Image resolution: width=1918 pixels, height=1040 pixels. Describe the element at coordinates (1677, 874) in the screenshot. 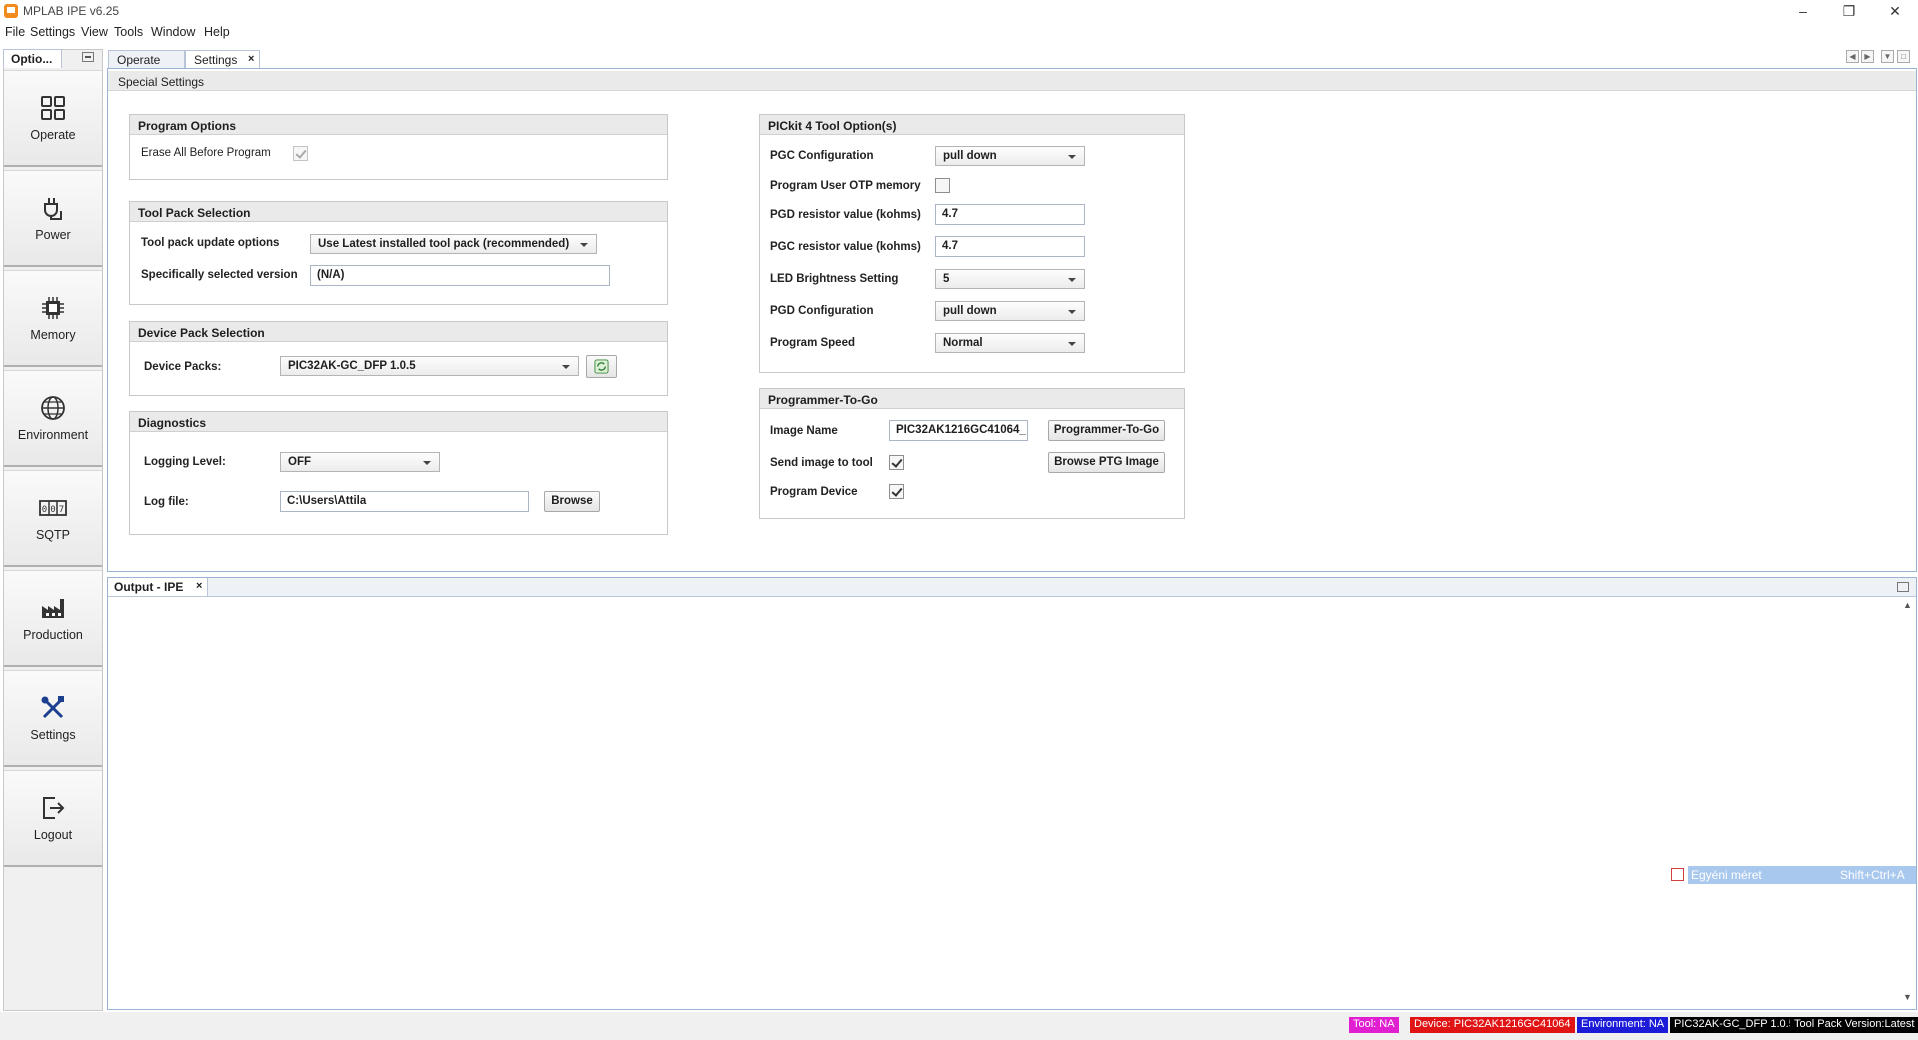

I see `custom-size-icon` at that location.